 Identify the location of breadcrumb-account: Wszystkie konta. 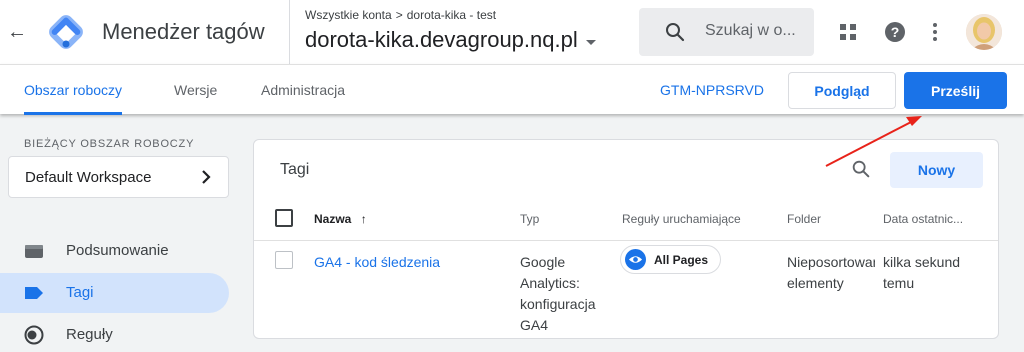
(348, 15).